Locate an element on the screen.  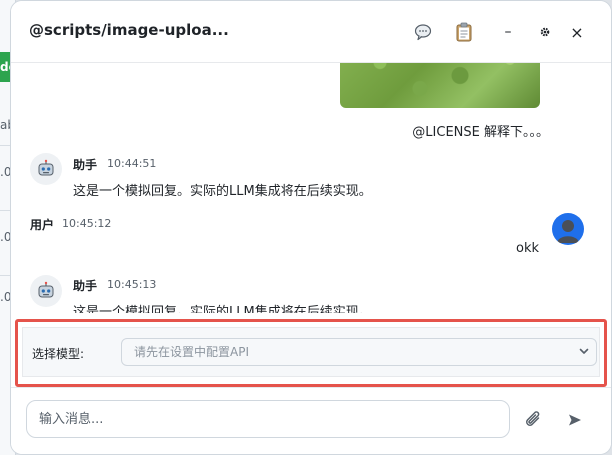
settings-button is located at coordinates (545, 32).